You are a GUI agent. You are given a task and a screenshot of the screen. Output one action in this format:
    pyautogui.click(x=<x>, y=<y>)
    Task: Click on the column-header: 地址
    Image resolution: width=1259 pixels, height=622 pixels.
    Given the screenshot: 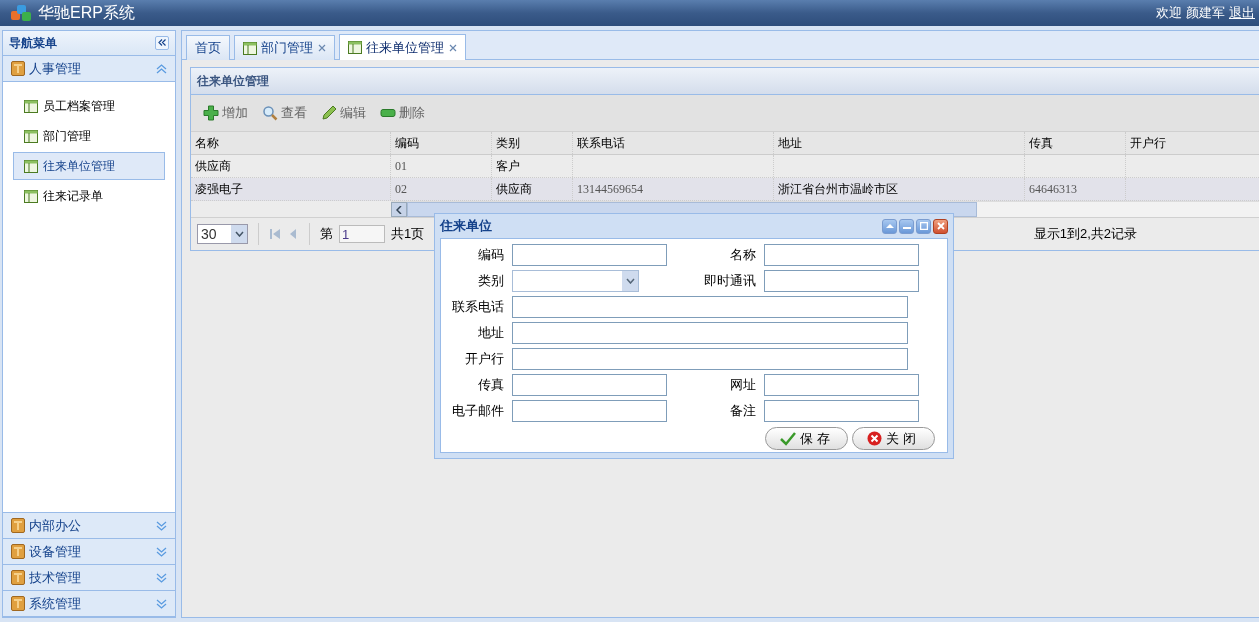 What is the action you would take?
    pyautogui.click(x=899, y=143)
    